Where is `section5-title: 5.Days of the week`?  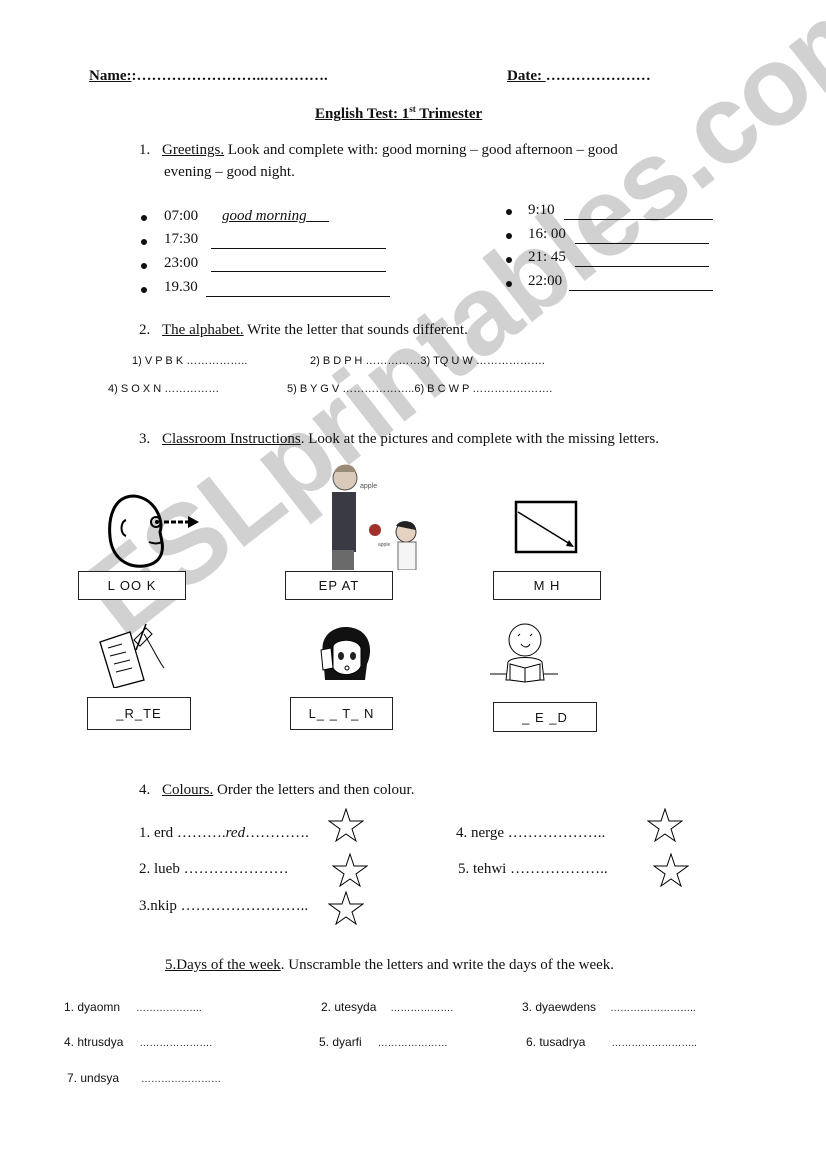 section5-title: 5.Days of the week is located at coordinates (223, 965).